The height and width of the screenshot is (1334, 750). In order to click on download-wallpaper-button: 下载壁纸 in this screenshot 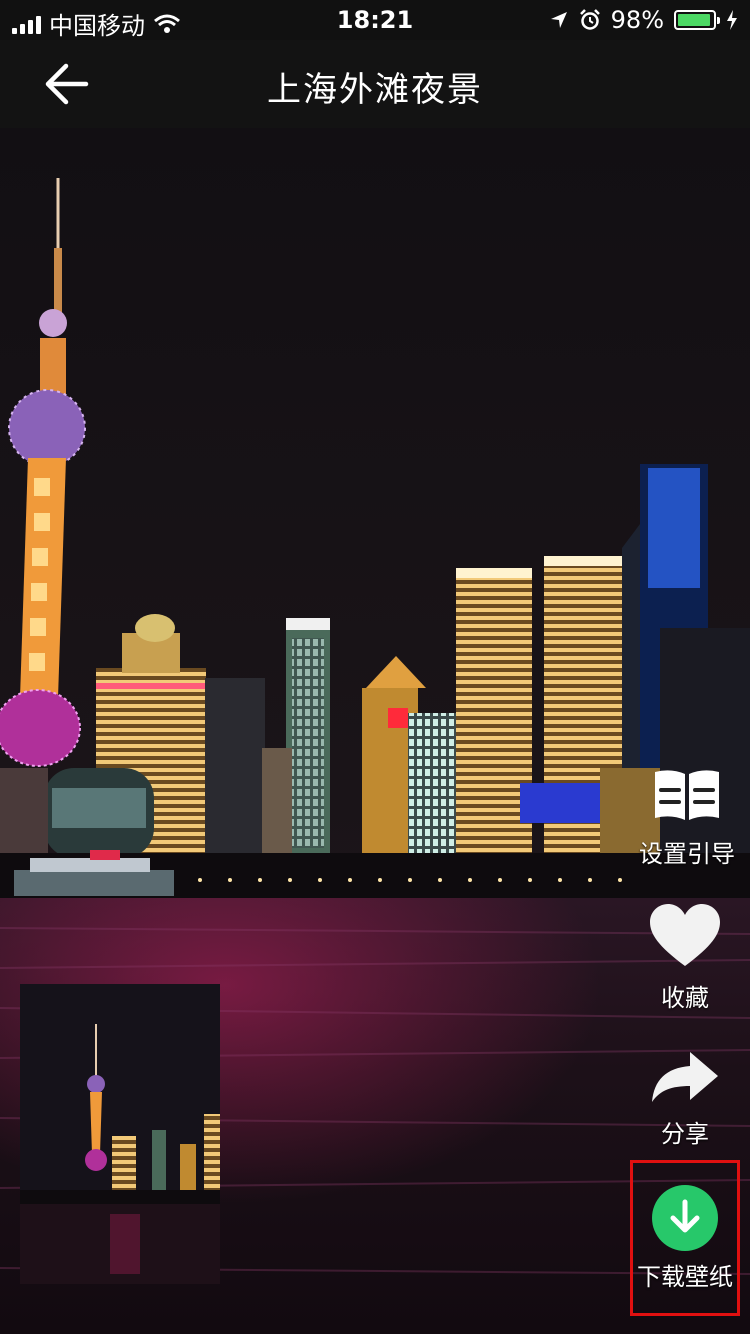, I will do `click(685, 1238)`.